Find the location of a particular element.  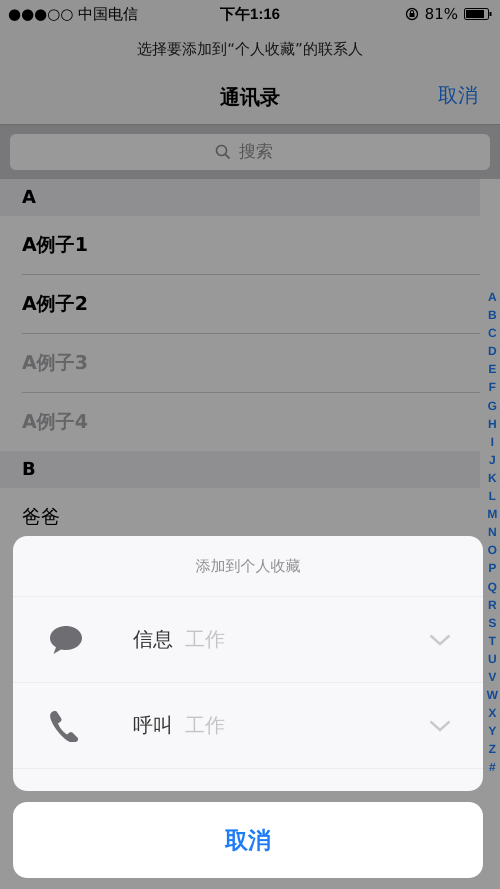

index-letter: H is located at coordinates (492, 423).